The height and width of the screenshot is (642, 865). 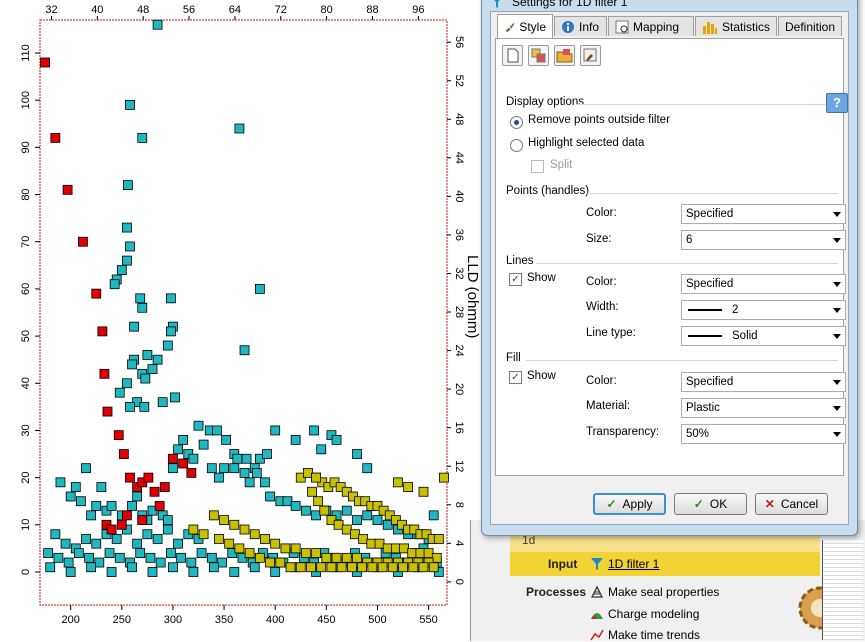 What do you see at coordinates (763, 434) in the screenshot?
I see `fill-transparency-select: 50%` at bounding box center [763, 434].